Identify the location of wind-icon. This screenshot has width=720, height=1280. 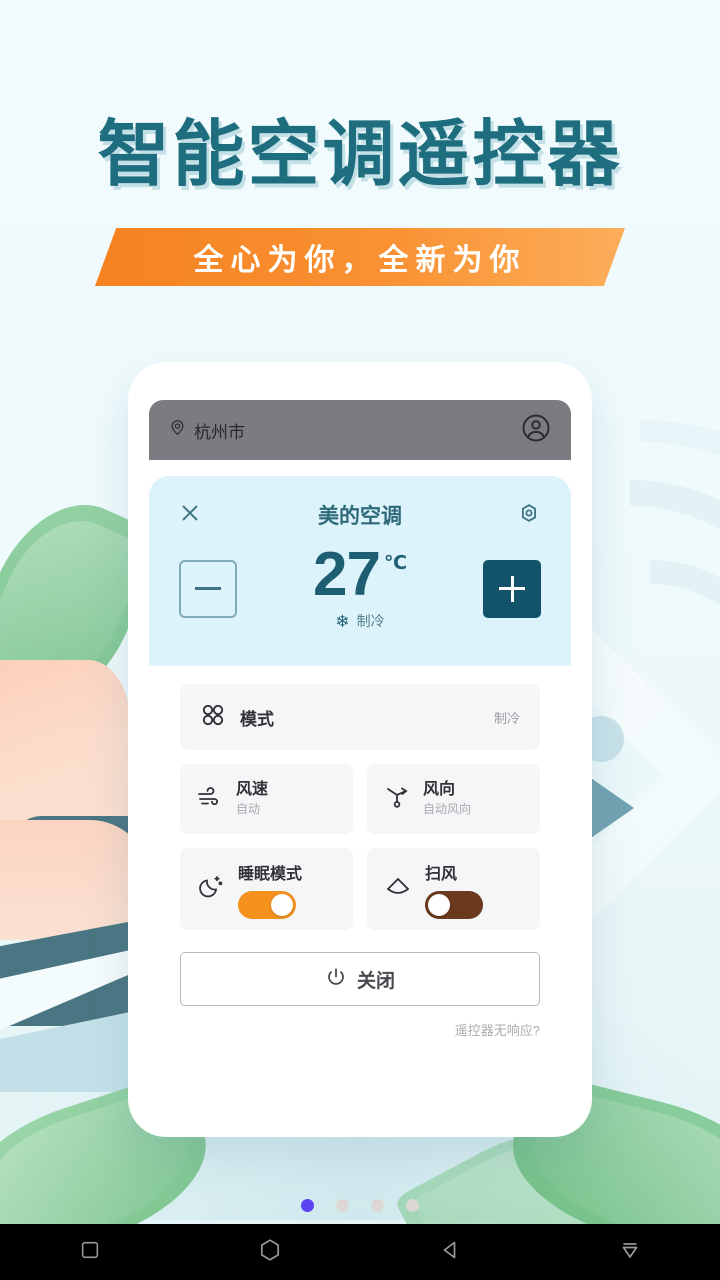
(210, 799).